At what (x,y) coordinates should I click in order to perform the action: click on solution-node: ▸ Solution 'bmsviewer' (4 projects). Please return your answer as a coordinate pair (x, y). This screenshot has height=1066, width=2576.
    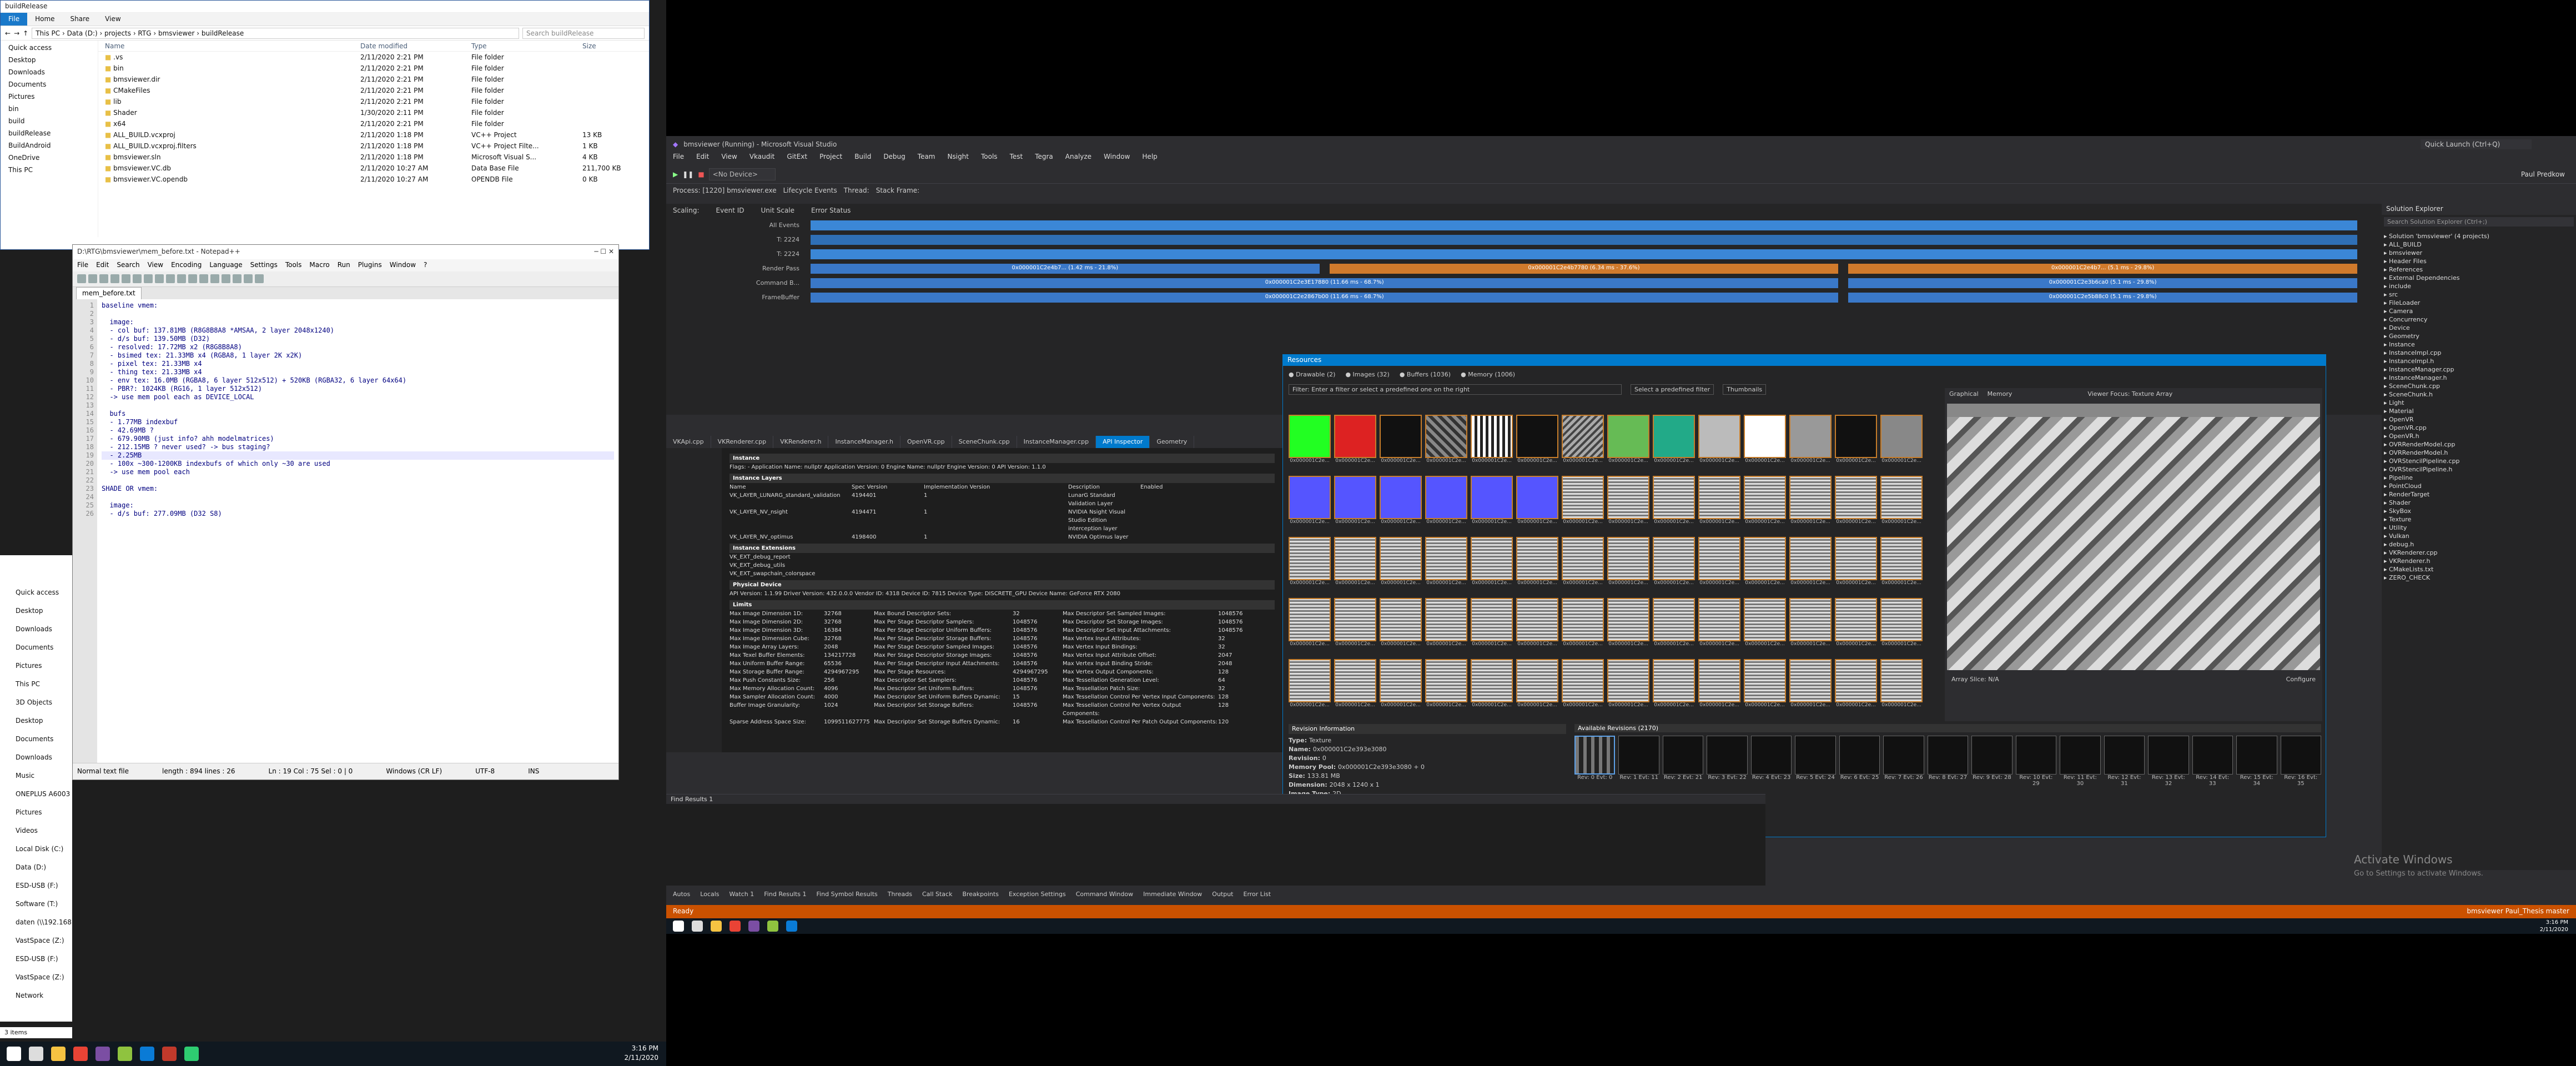
    Looking at the image, I should click on (2479, 236).